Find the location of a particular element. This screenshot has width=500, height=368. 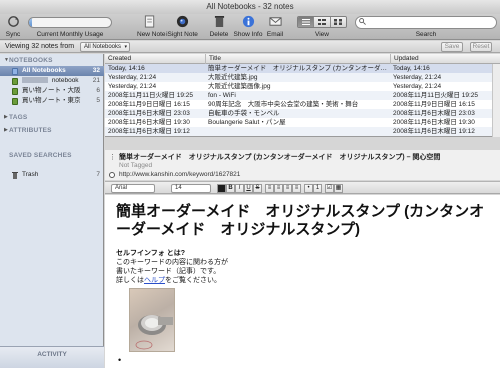

viewing-count-text: Viewing 32 notes from is located at coordinates (40, 46).